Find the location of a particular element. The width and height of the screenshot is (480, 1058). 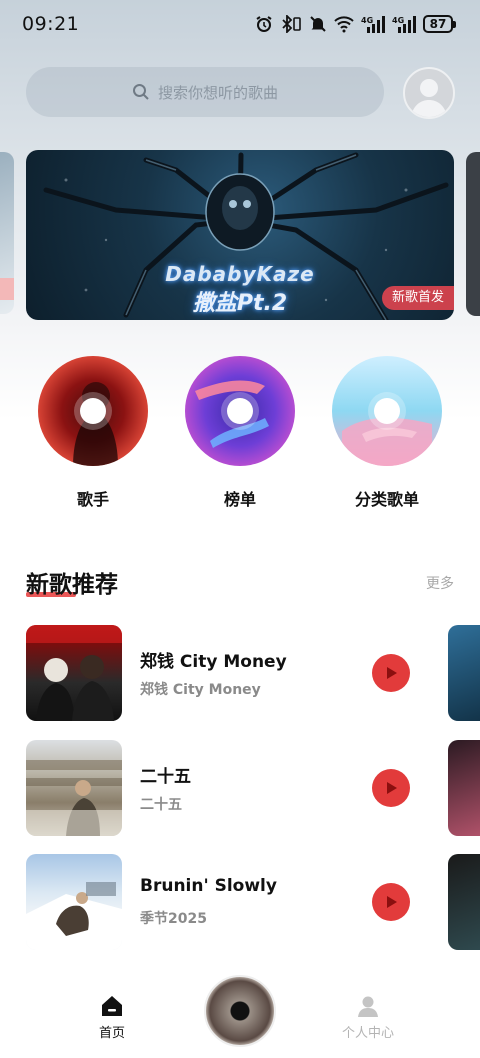

user-avatar-icon is located at coordinates (429, 98).